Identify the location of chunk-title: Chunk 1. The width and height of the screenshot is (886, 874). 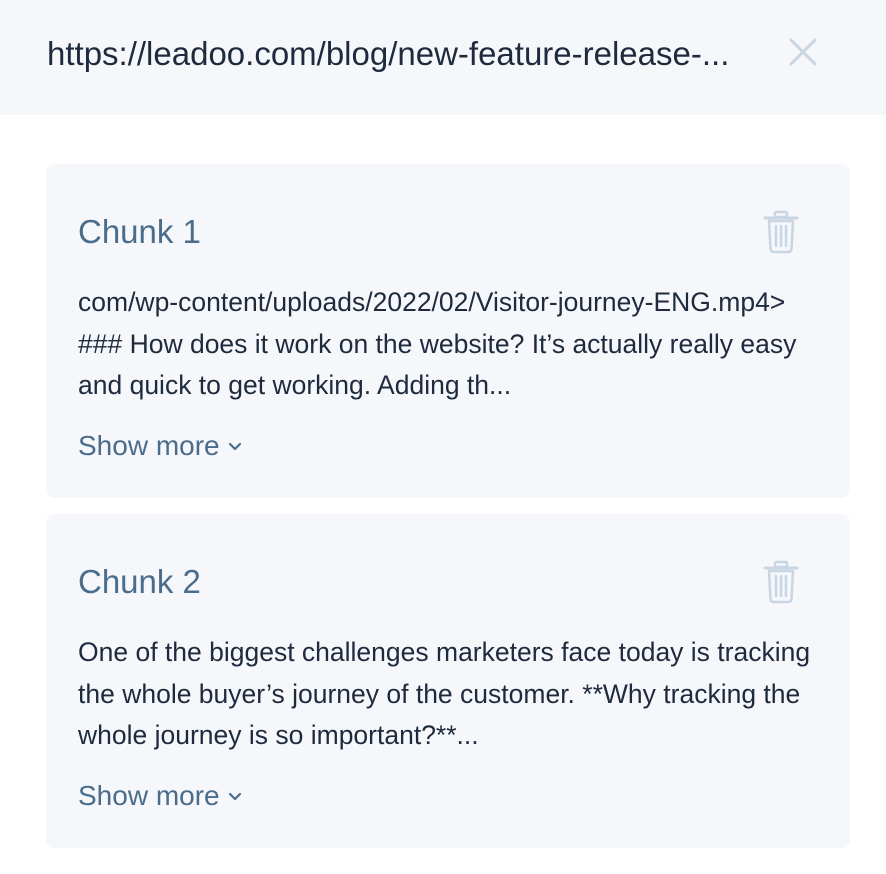
(139, 231).